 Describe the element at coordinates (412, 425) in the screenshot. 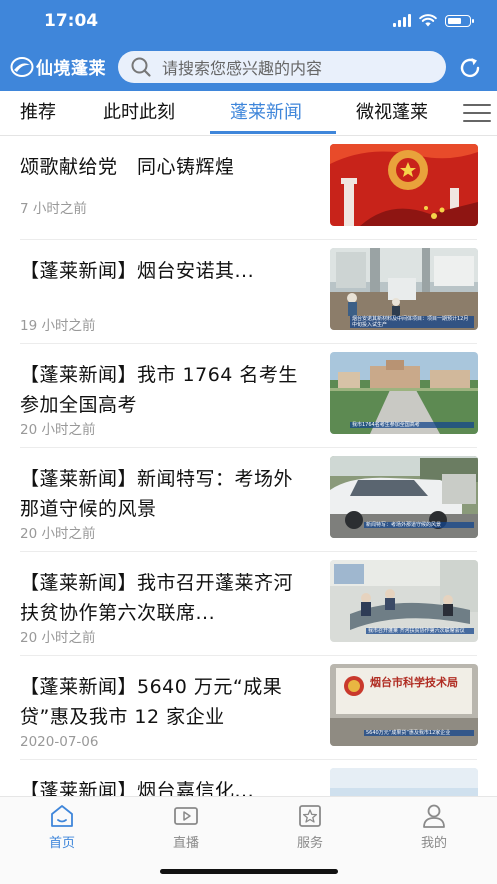

I see `news-thumbnail-caption: 我市1764名考生参加全国高考` at that location.